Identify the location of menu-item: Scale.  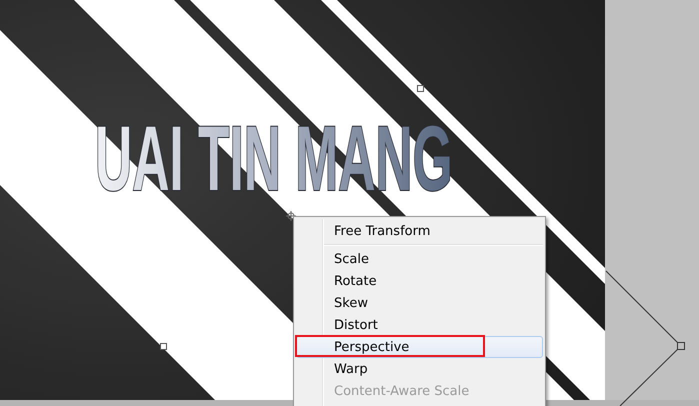
(419, 259).